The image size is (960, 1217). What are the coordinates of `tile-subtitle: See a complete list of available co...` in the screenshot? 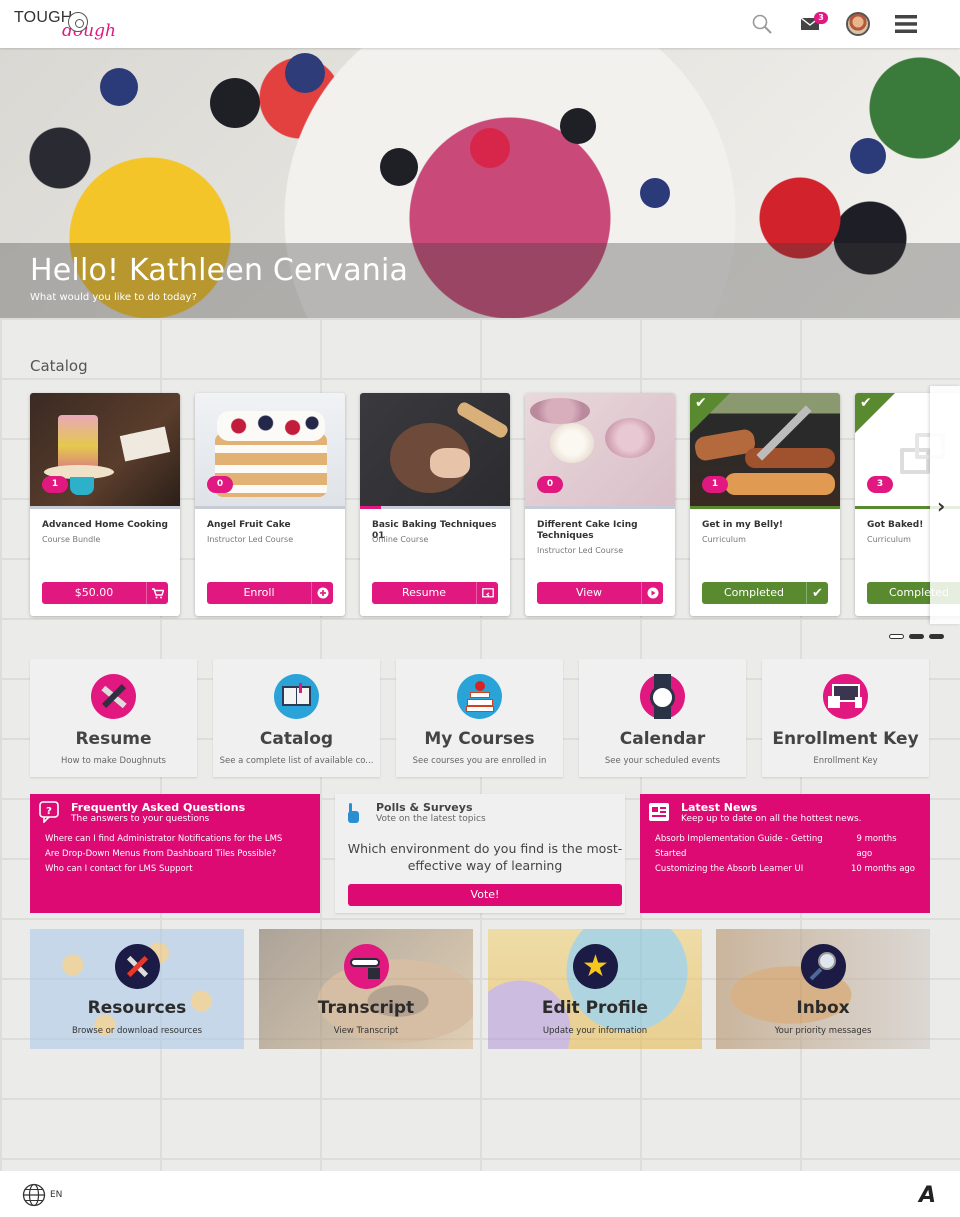 It's located at (296, 761).